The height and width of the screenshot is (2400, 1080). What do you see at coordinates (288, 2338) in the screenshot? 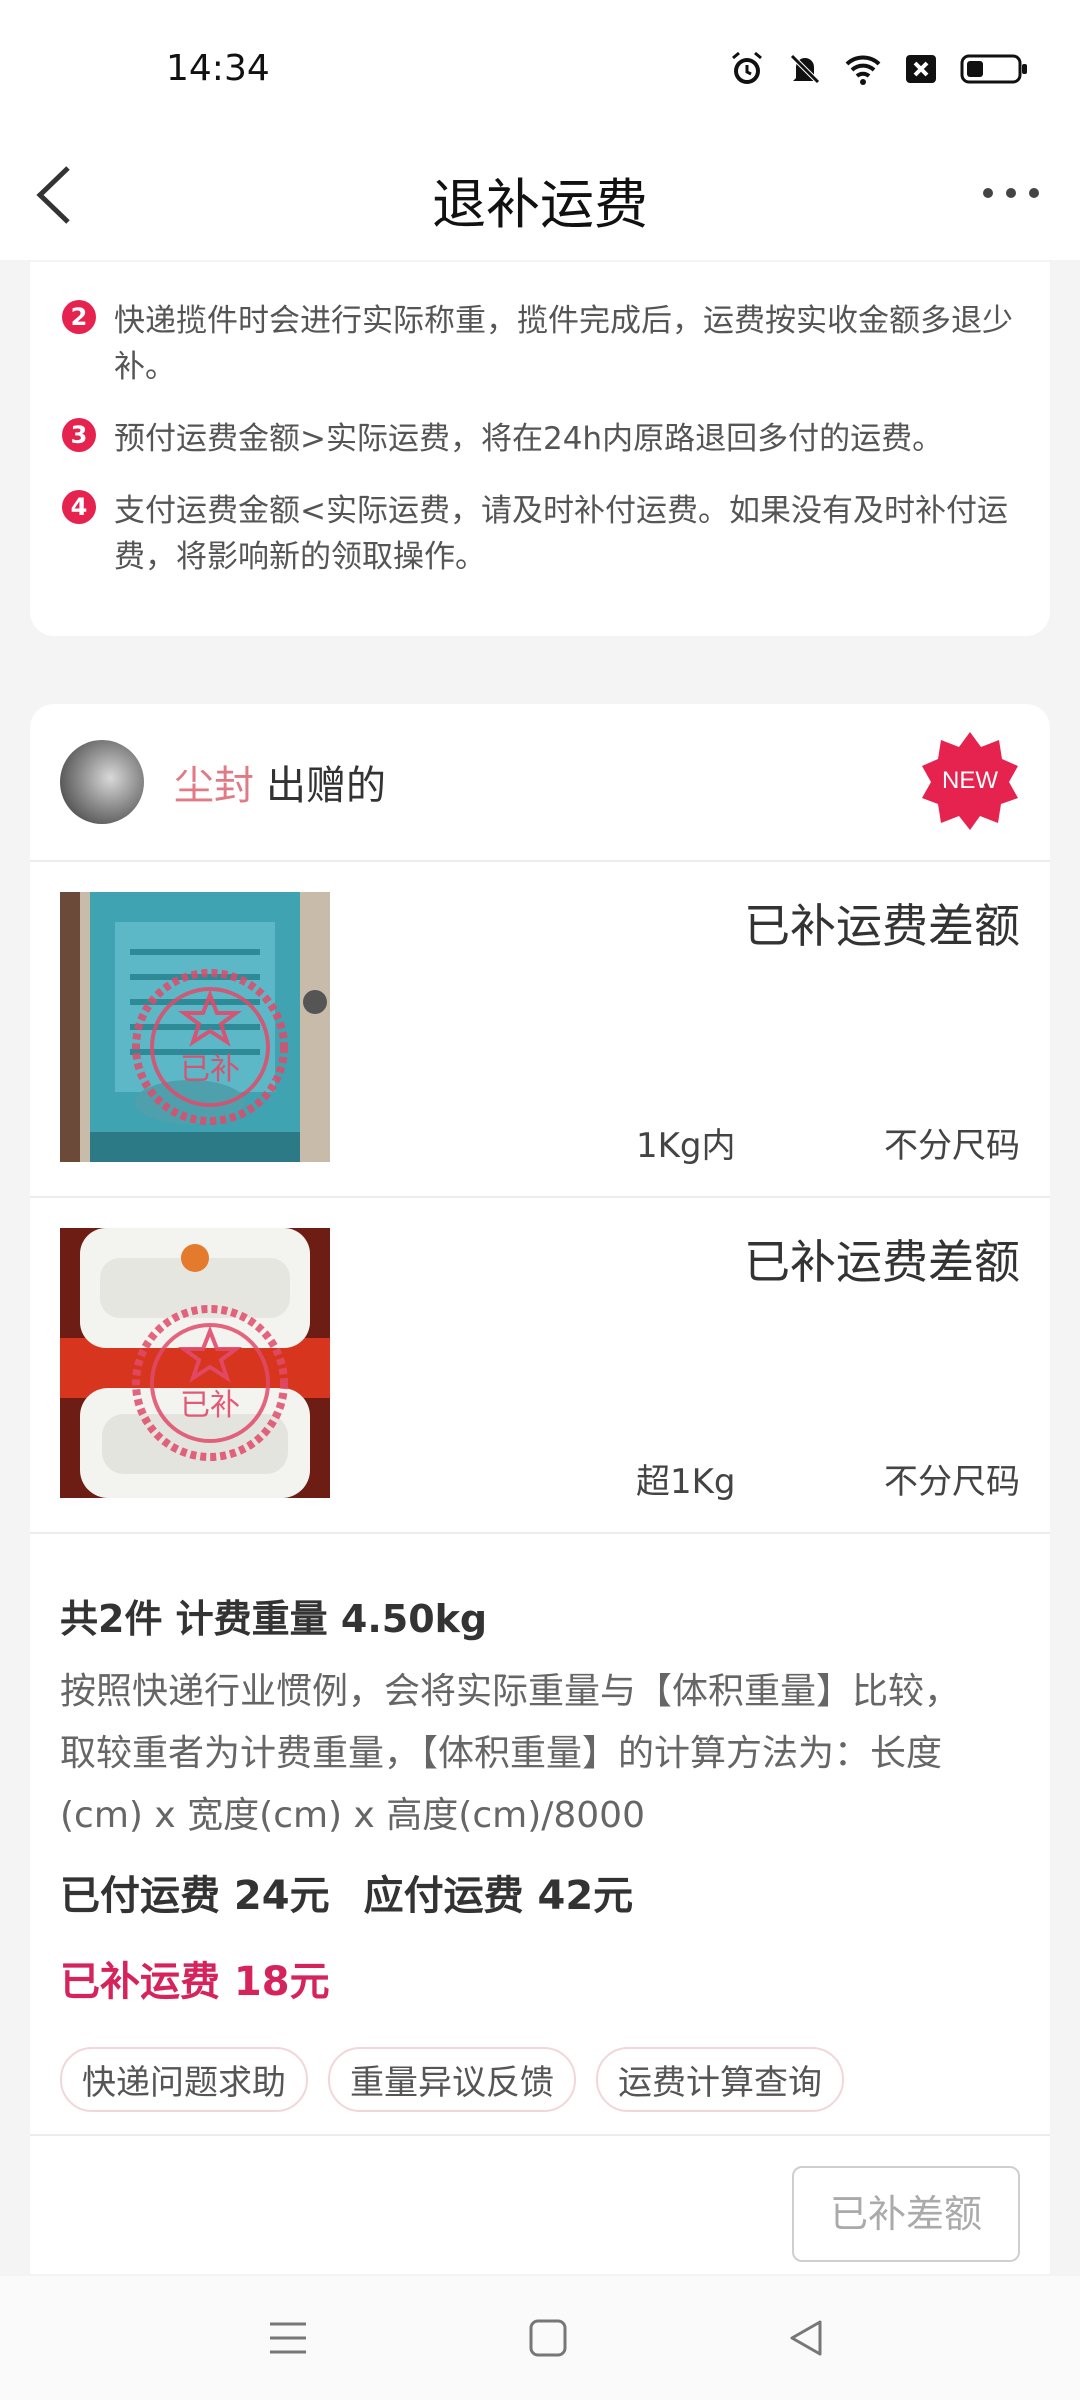
I see `menu-icon` at bounding box center [288, 2338].